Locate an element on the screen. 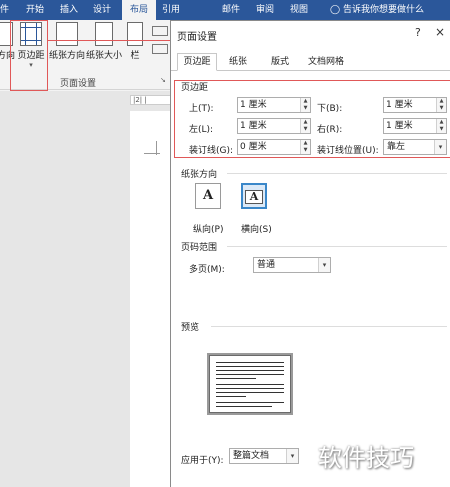  crop-mark-h is located at coordinates (152, 153).